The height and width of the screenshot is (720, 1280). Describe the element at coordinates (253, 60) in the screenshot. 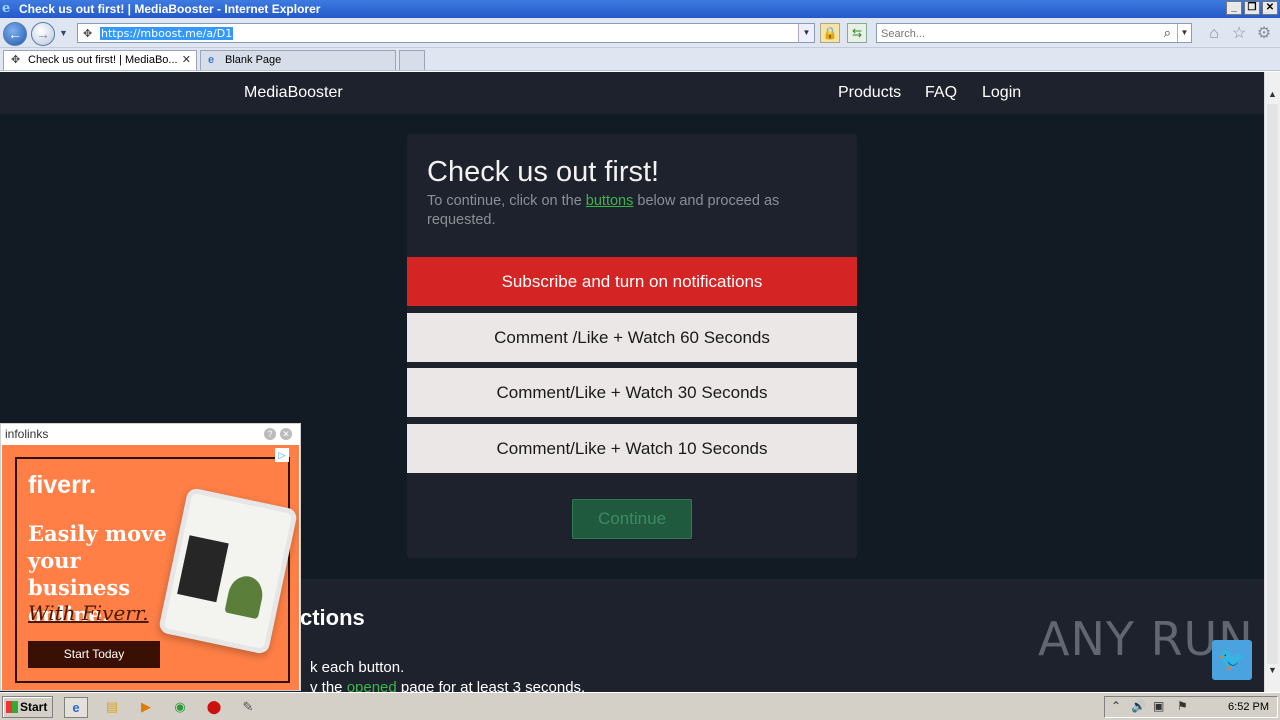

I see `tab-label: Blank Page` at that location.